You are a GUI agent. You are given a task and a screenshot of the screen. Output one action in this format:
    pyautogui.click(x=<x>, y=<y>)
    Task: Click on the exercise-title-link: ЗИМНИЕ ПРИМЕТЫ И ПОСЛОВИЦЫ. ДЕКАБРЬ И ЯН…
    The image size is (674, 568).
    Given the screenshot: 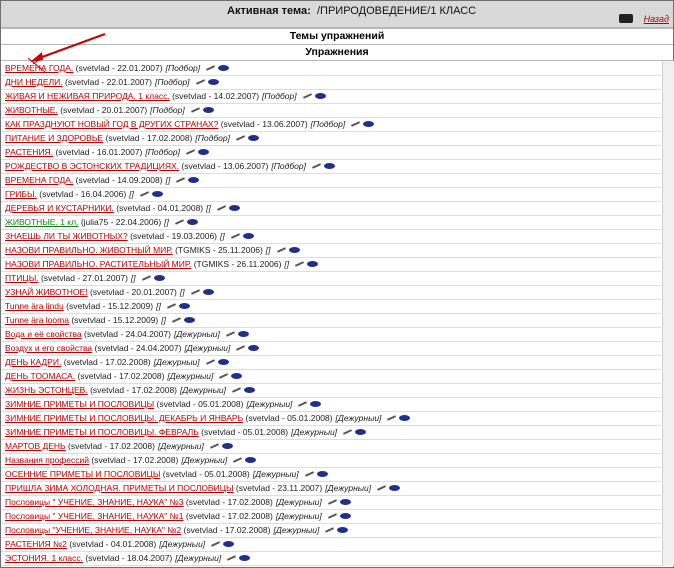 What is the action you would take?
    pyautogui.click(x=124, y=418)
    